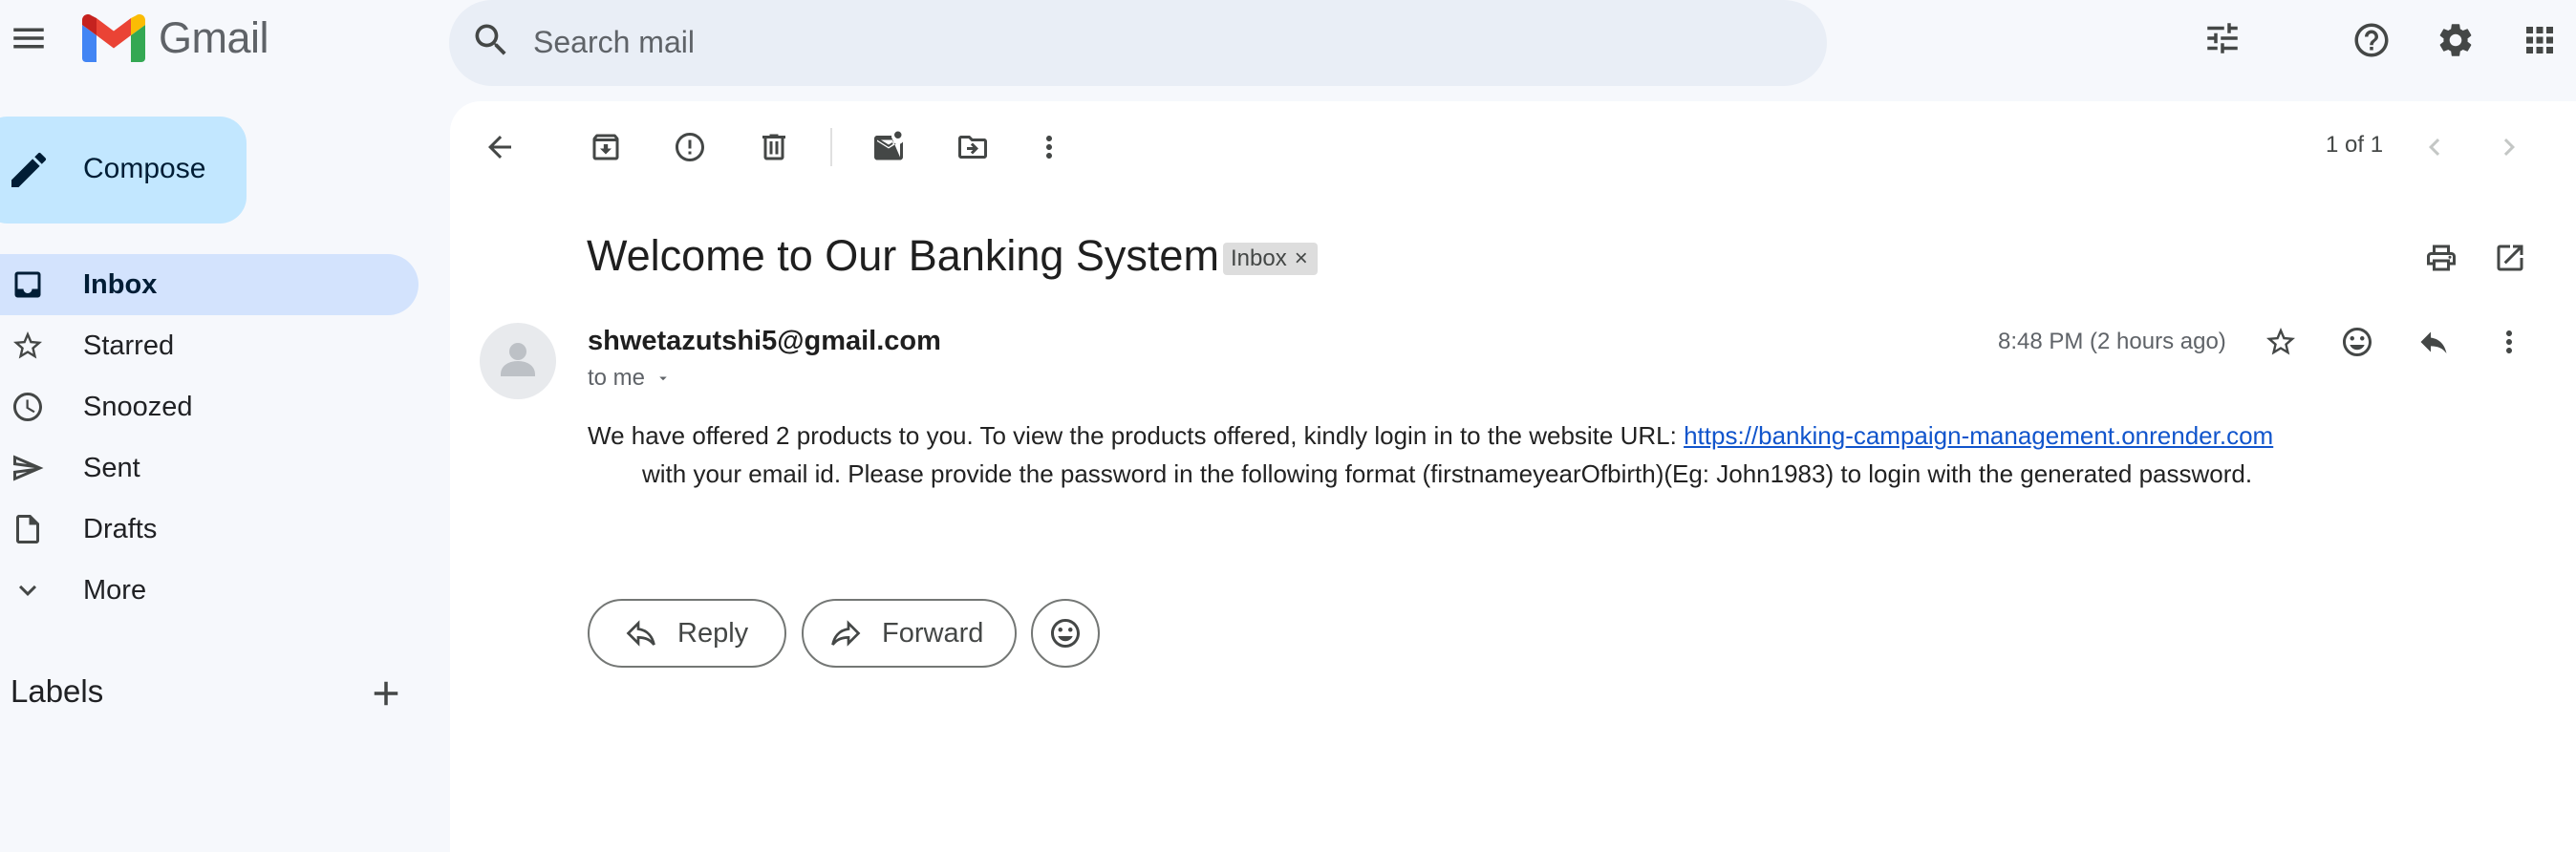 The width and height of the screenshot is (2576, 852). I want to click on forward-button: Forward, so click(909, 633).